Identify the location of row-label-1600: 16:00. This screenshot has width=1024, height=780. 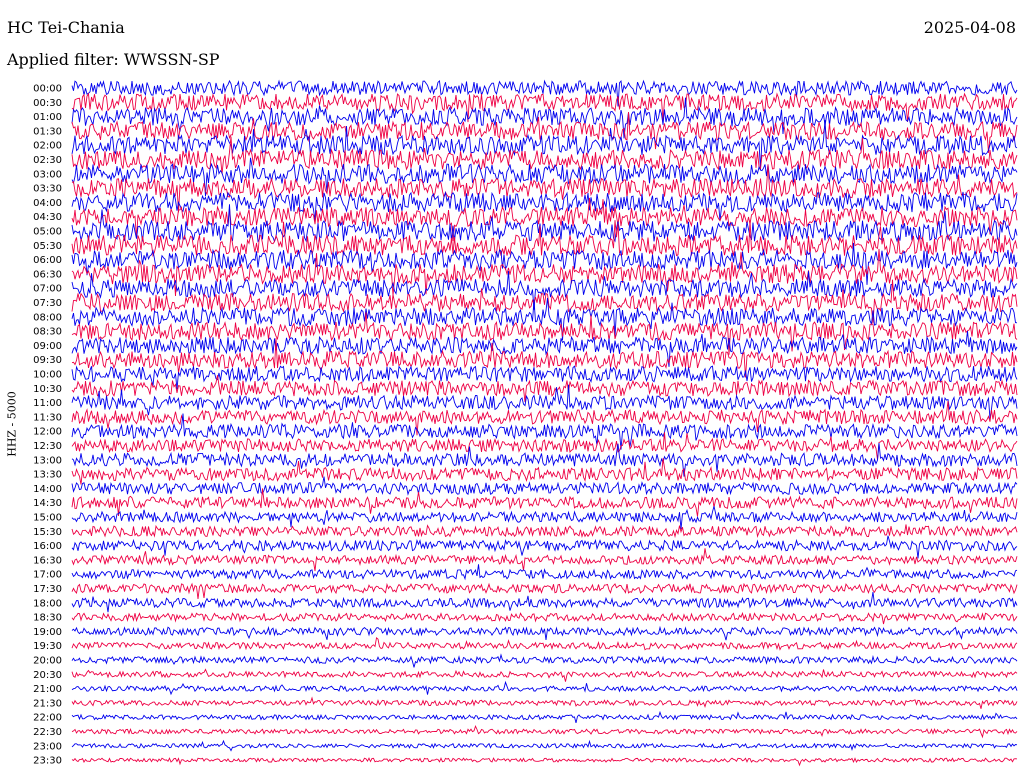
(47, 546).